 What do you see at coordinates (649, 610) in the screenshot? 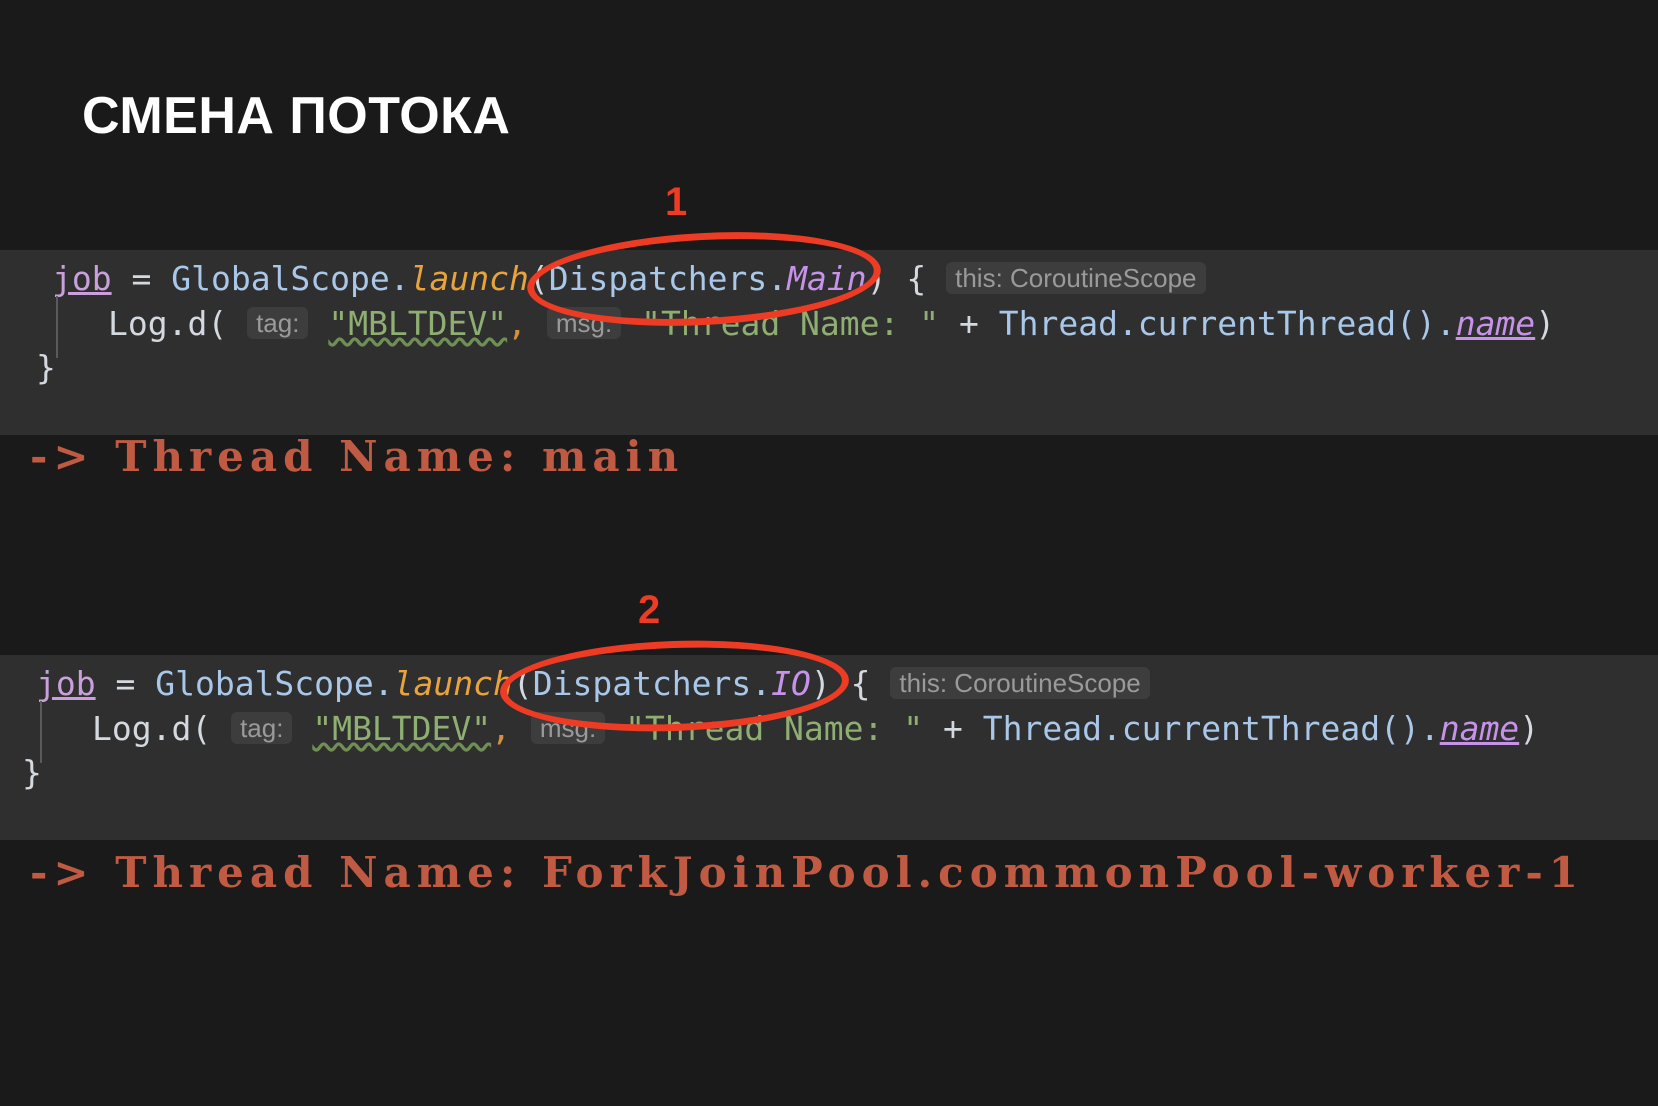
I see `annotation-number-2: 2` at bounding box center [649, 610].